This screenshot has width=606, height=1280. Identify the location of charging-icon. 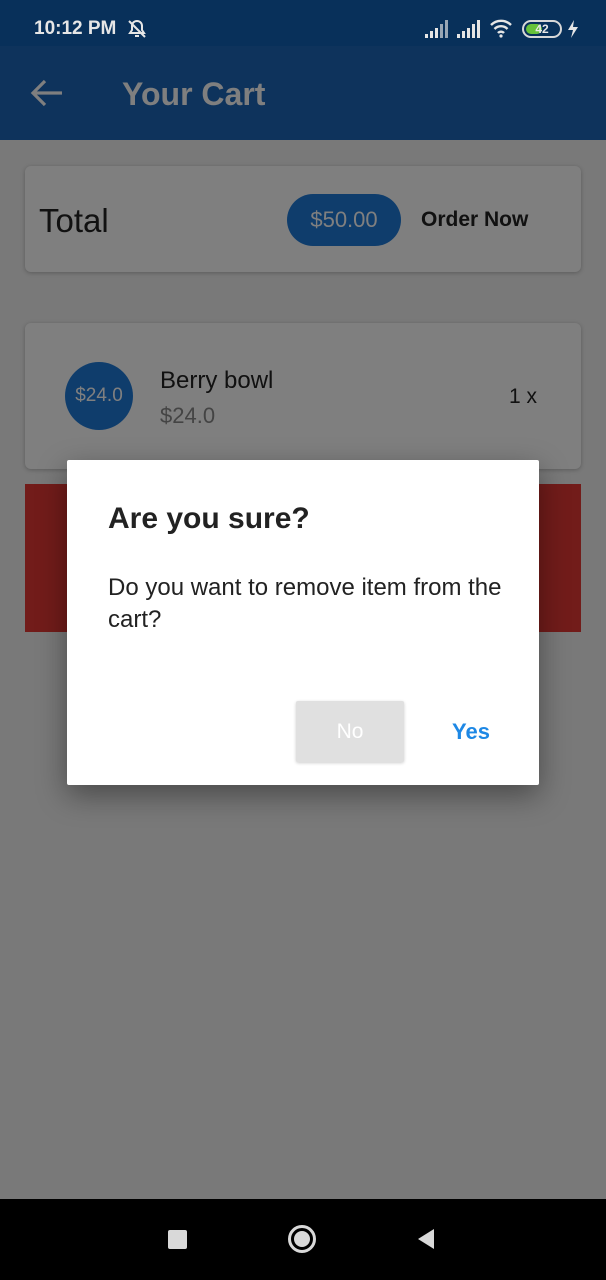
(573, 29).